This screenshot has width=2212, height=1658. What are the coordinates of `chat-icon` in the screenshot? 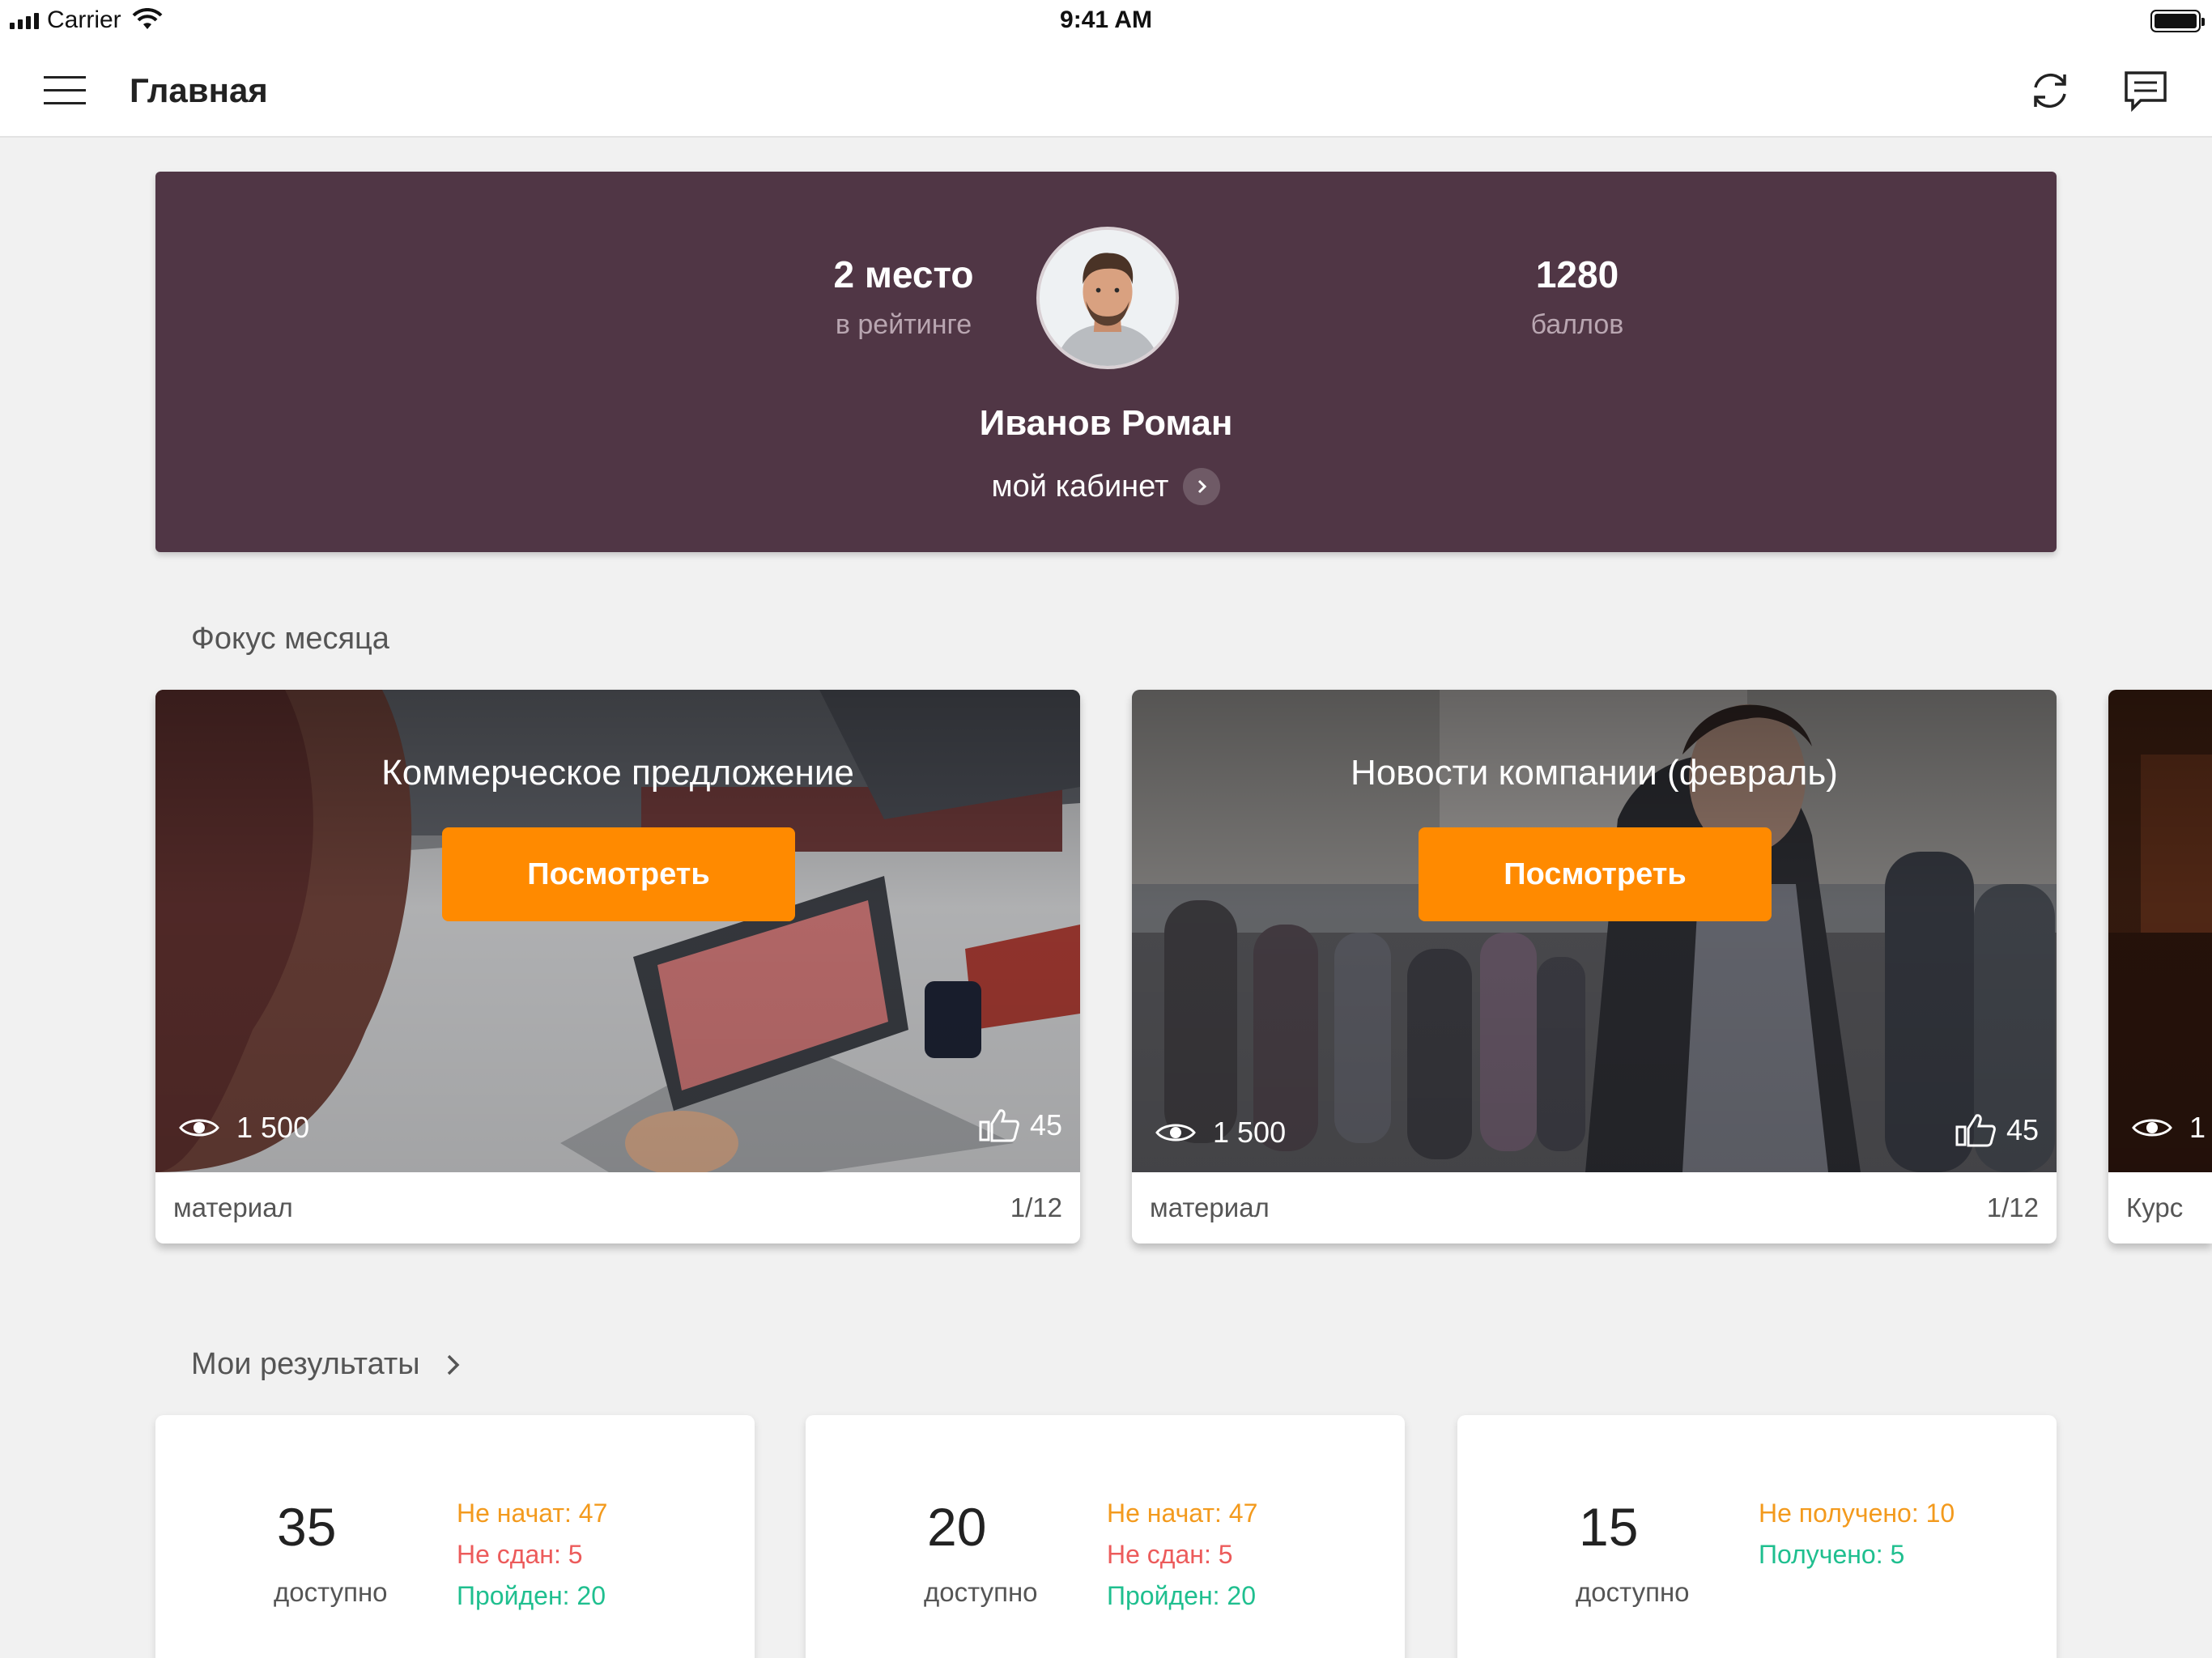 It's located at (2146, 90).